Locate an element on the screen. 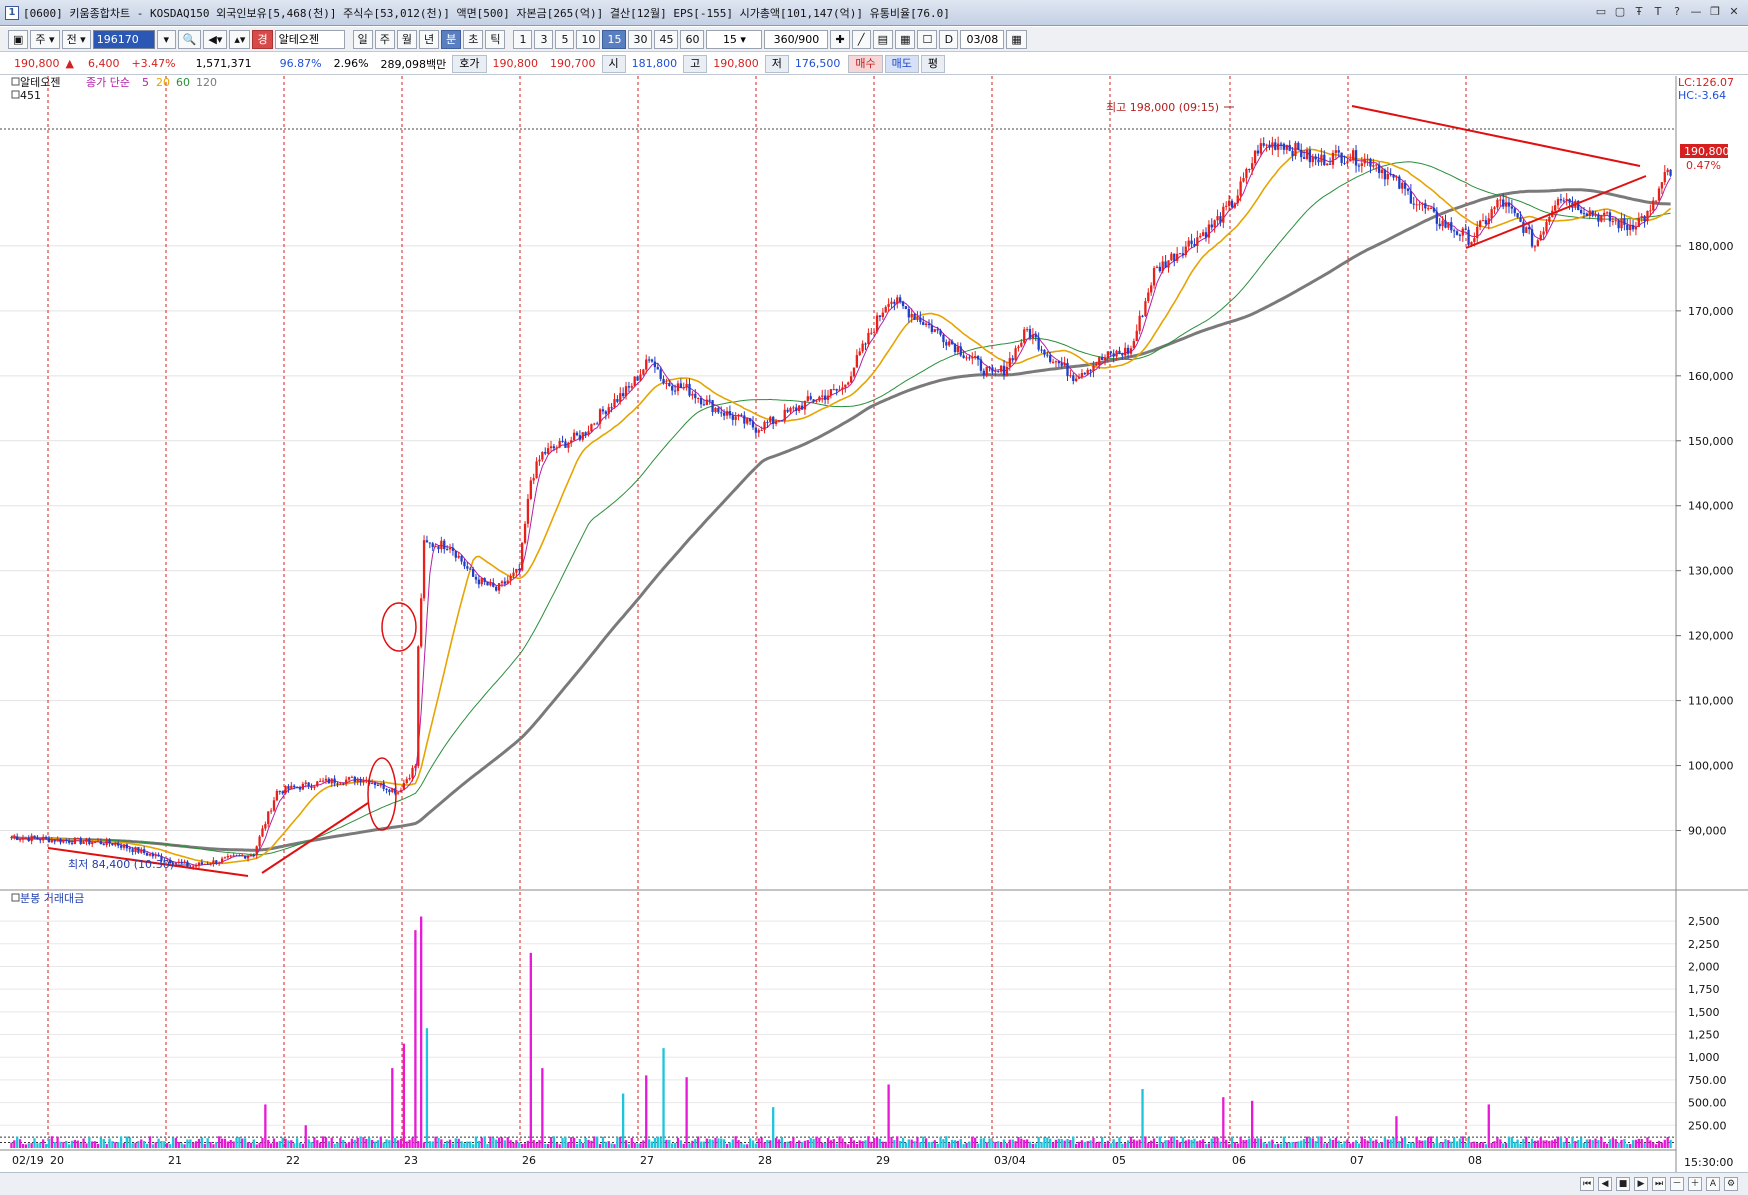 Image resolution: width=1748 pixels, height=1195 pixels. scroll-right-icon: ▶ is located at coordinates (1641, 1184).